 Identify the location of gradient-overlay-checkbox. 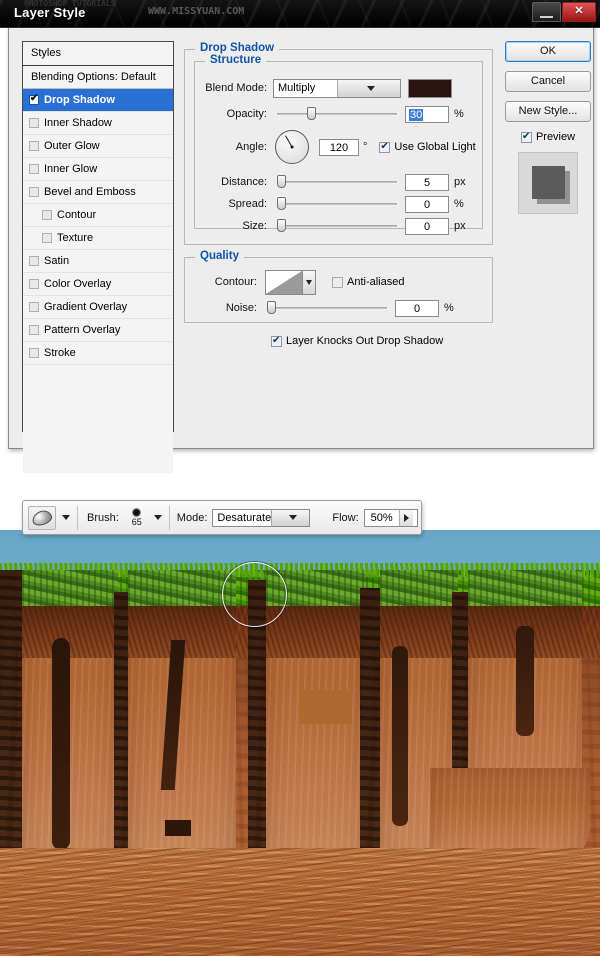
(34, 307).